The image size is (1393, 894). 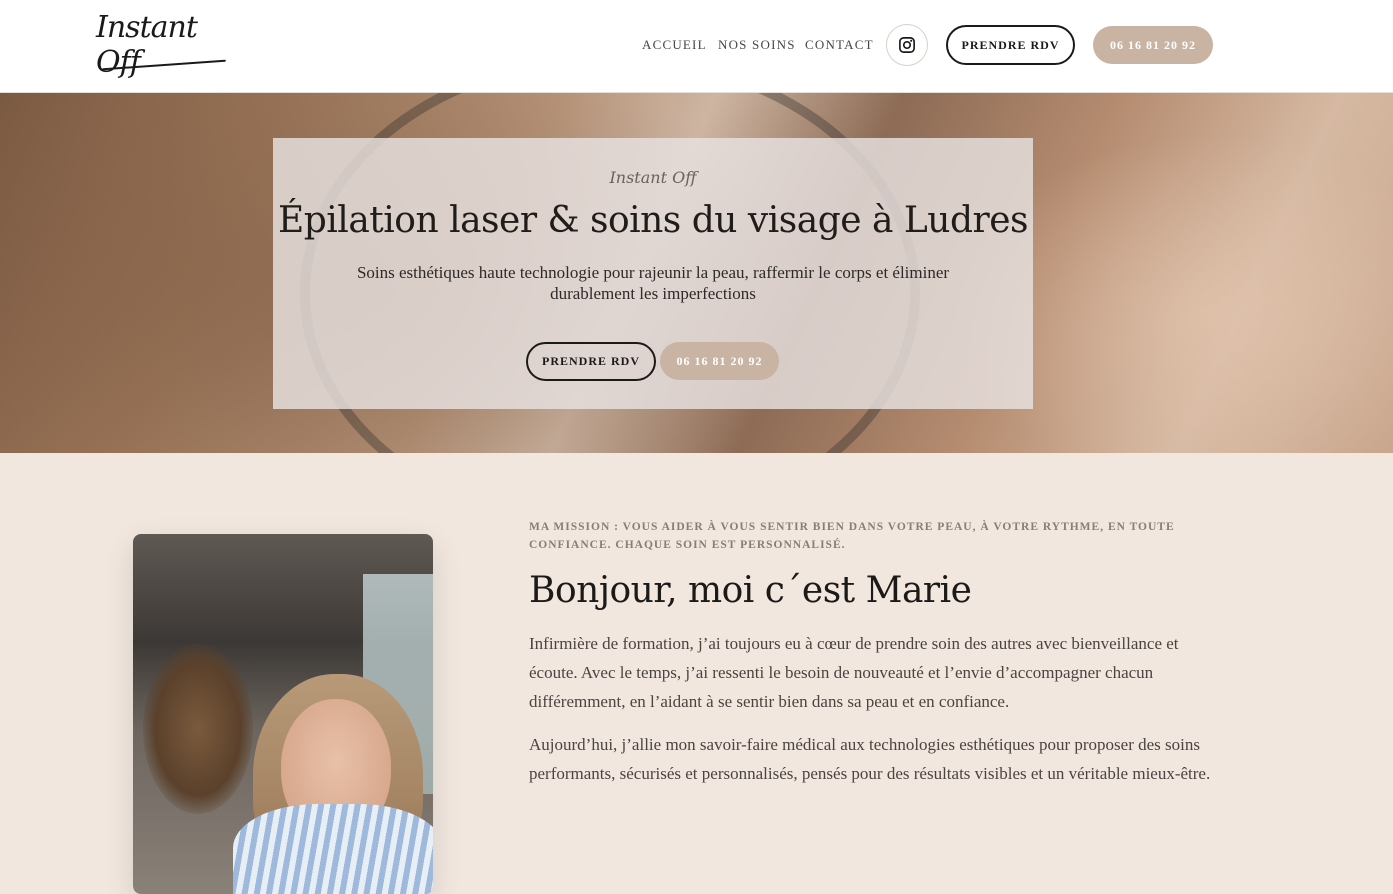 I want to click on site-logo: Instant Off, so click(x=170, y=45).